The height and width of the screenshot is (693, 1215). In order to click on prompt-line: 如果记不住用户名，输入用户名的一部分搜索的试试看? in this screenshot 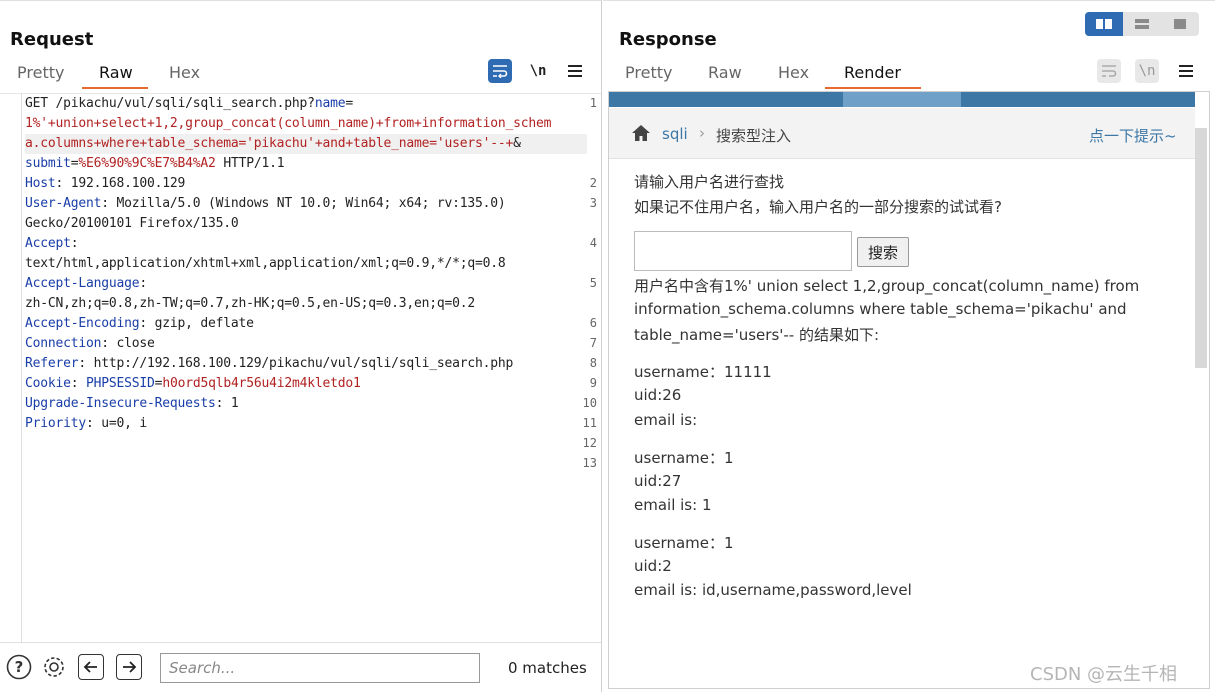, I will do `click(818, 207)`.